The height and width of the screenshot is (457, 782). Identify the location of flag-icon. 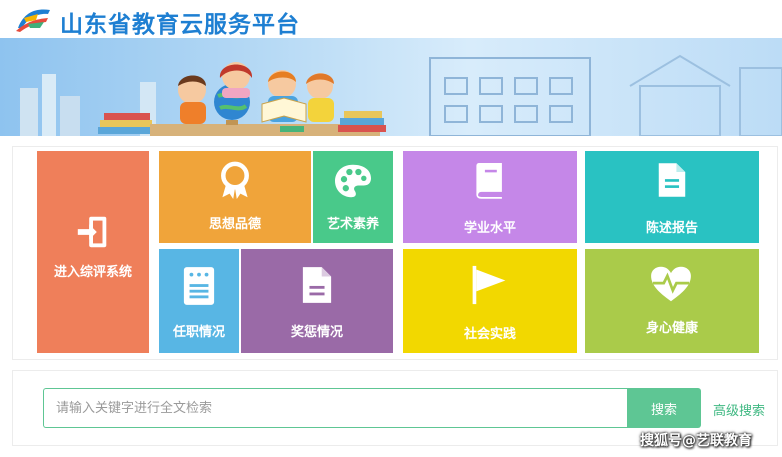
(489, 285).